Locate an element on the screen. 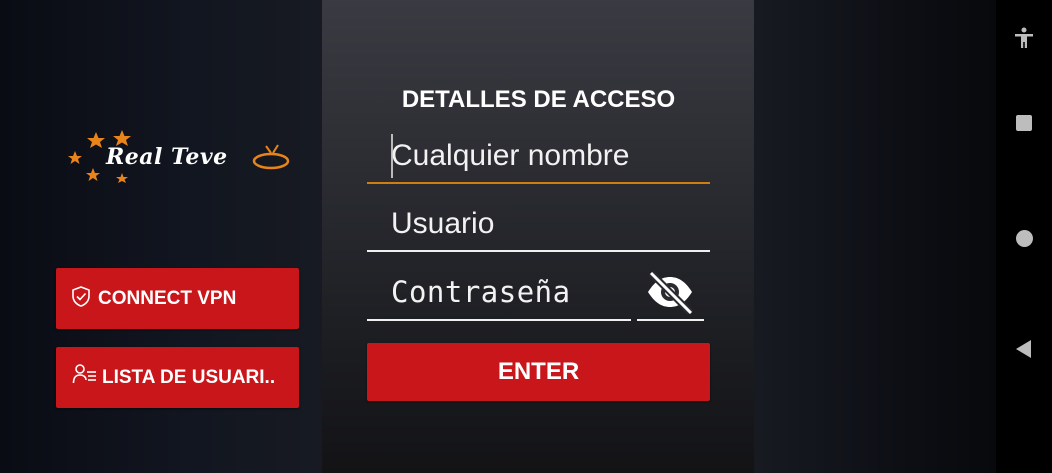 Image resolution: width=1052 pixels, height=473 pixels. name-input-placeholder: Cualquier nombre is located at coordinates (510, 155).